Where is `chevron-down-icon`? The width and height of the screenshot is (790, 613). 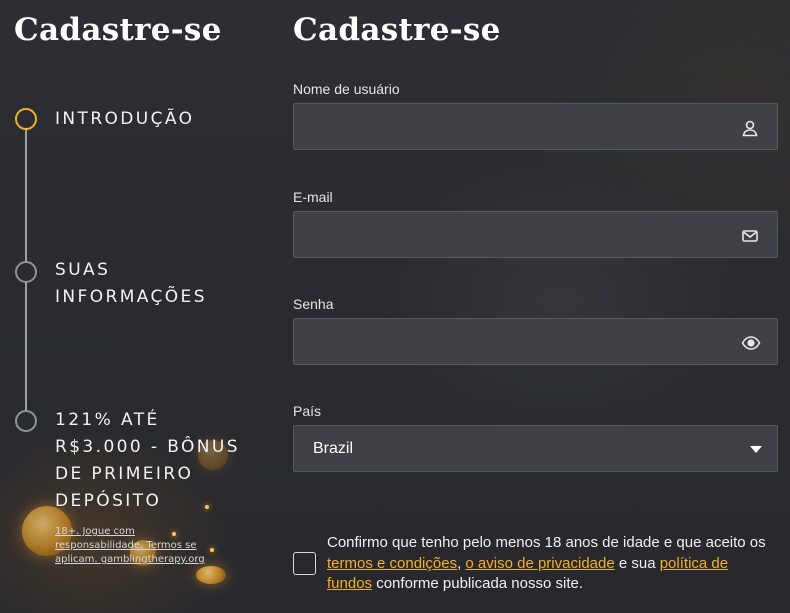
chevron-down-icon is located at coordinates (756, 449).